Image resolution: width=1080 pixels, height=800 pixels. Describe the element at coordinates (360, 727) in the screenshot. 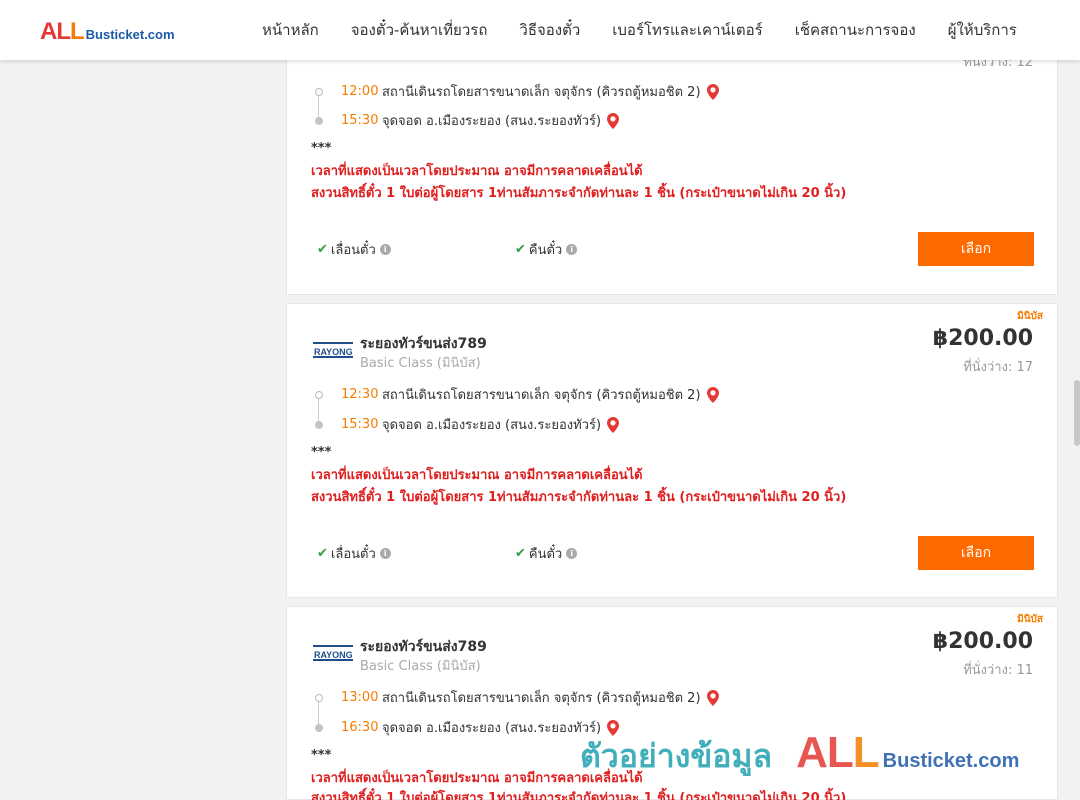

I see `arrival-time: 16:30` at that location.